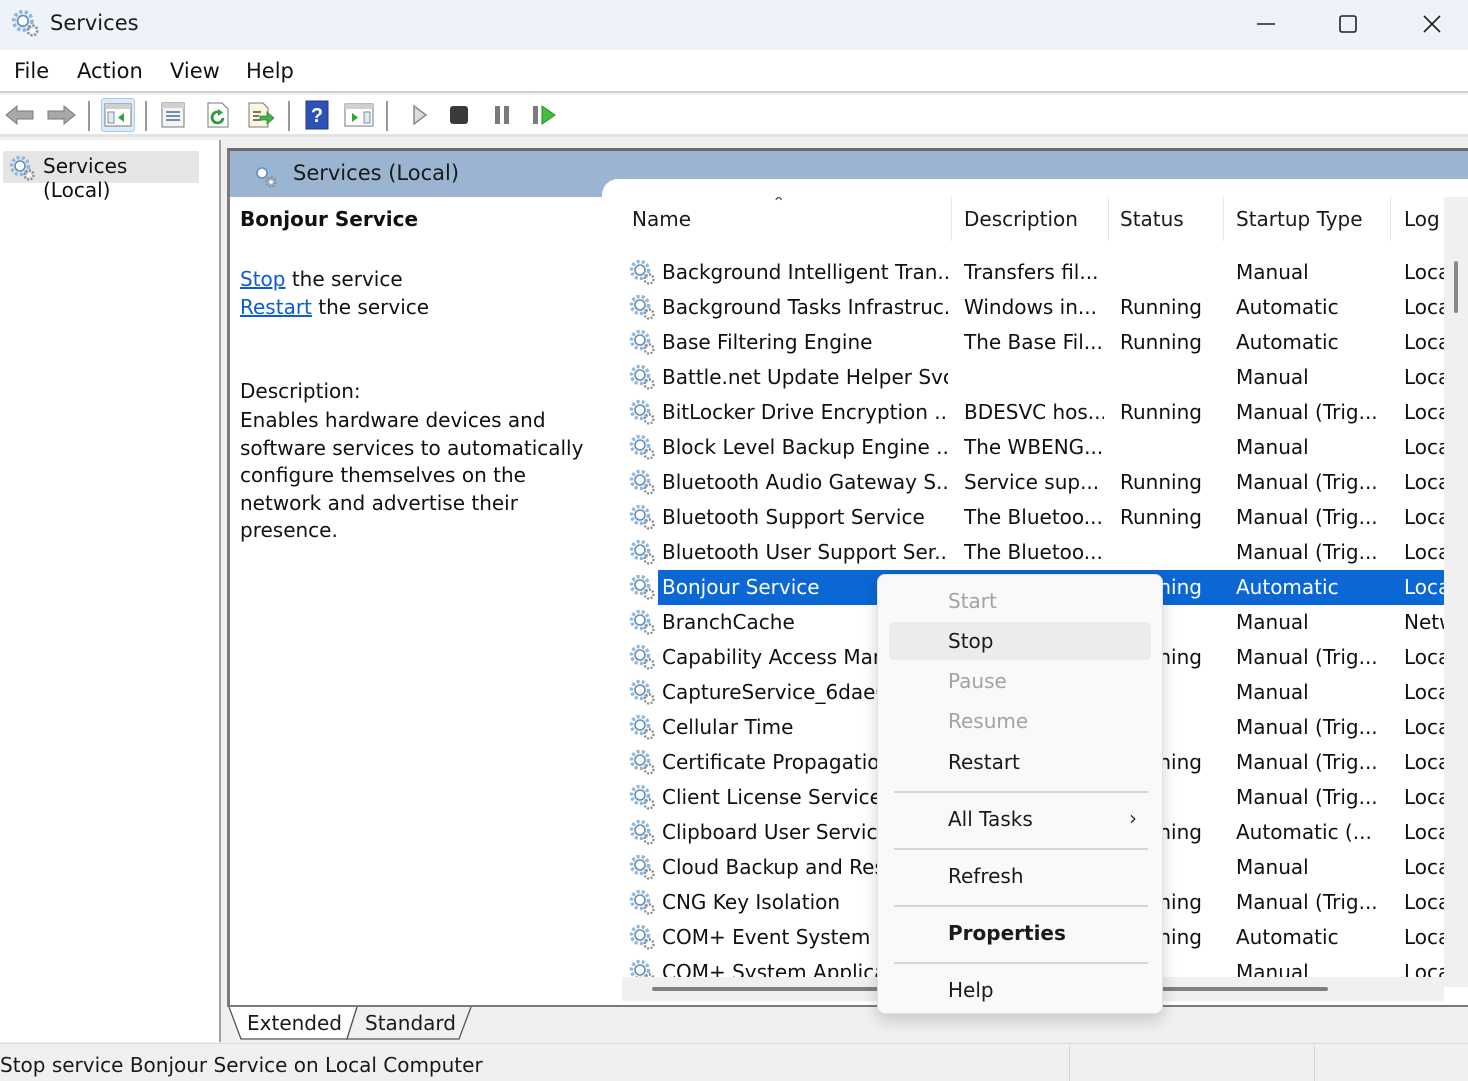 The image size is (1468, 1081). Describe the element at coordinates (317, 115) in the screenshot. I see `help-button: ?` at that location.